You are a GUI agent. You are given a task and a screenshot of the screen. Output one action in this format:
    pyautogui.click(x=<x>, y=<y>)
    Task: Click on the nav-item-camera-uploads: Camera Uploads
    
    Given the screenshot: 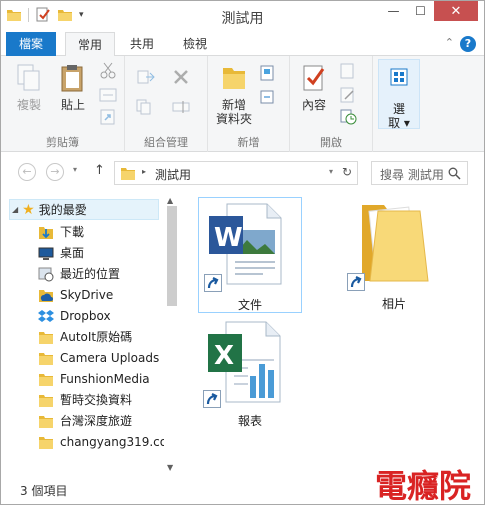 What is the action you would take?
    pyautogui.click(x=98, y=357)
    